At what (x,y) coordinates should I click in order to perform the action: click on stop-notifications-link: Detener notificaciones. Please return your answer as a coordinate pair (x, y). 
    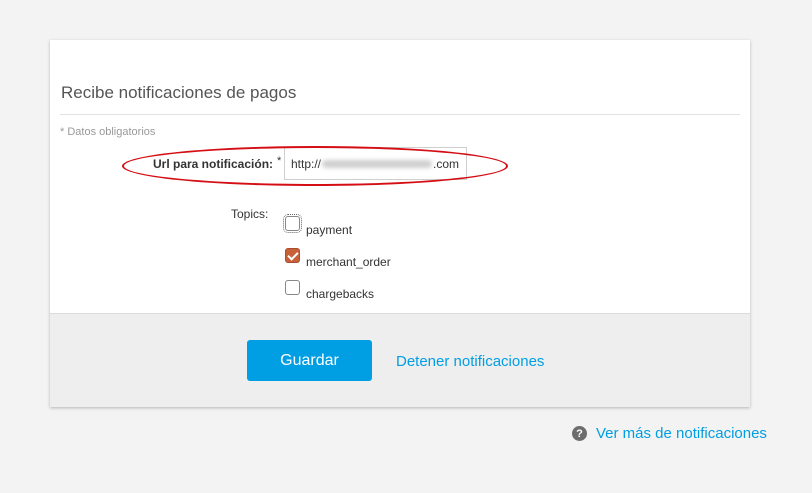
    Looking at the image, I should click on (470, 361).